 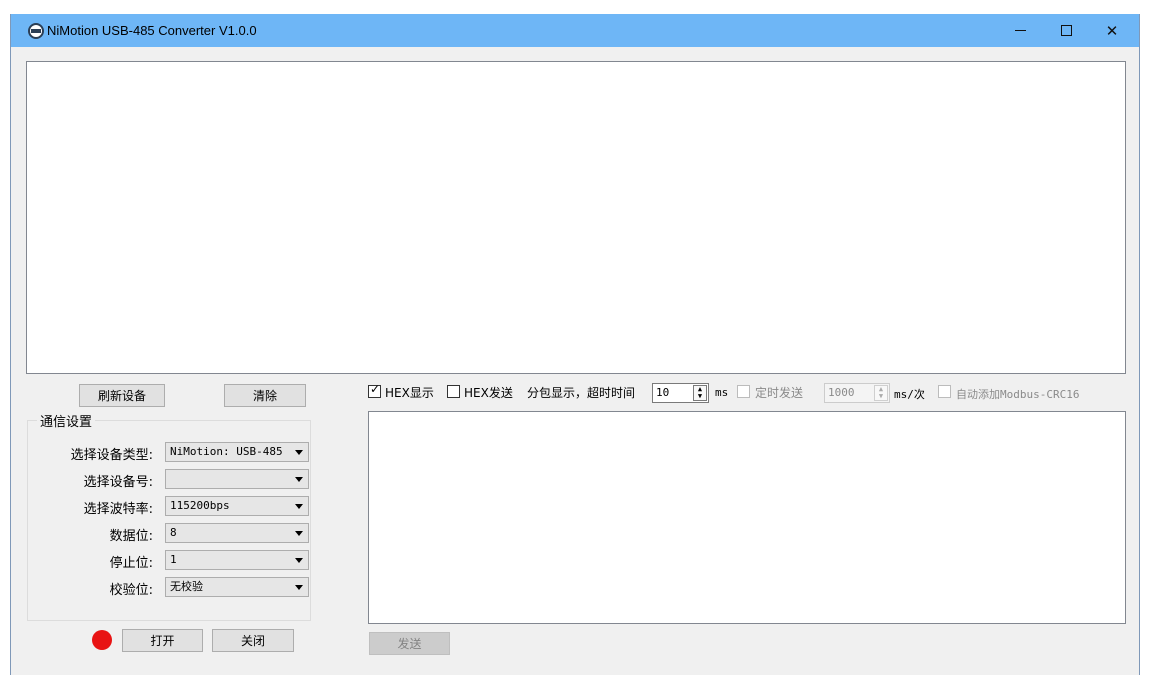 I want to click on maximize-button, so click(x=1066, y=30).